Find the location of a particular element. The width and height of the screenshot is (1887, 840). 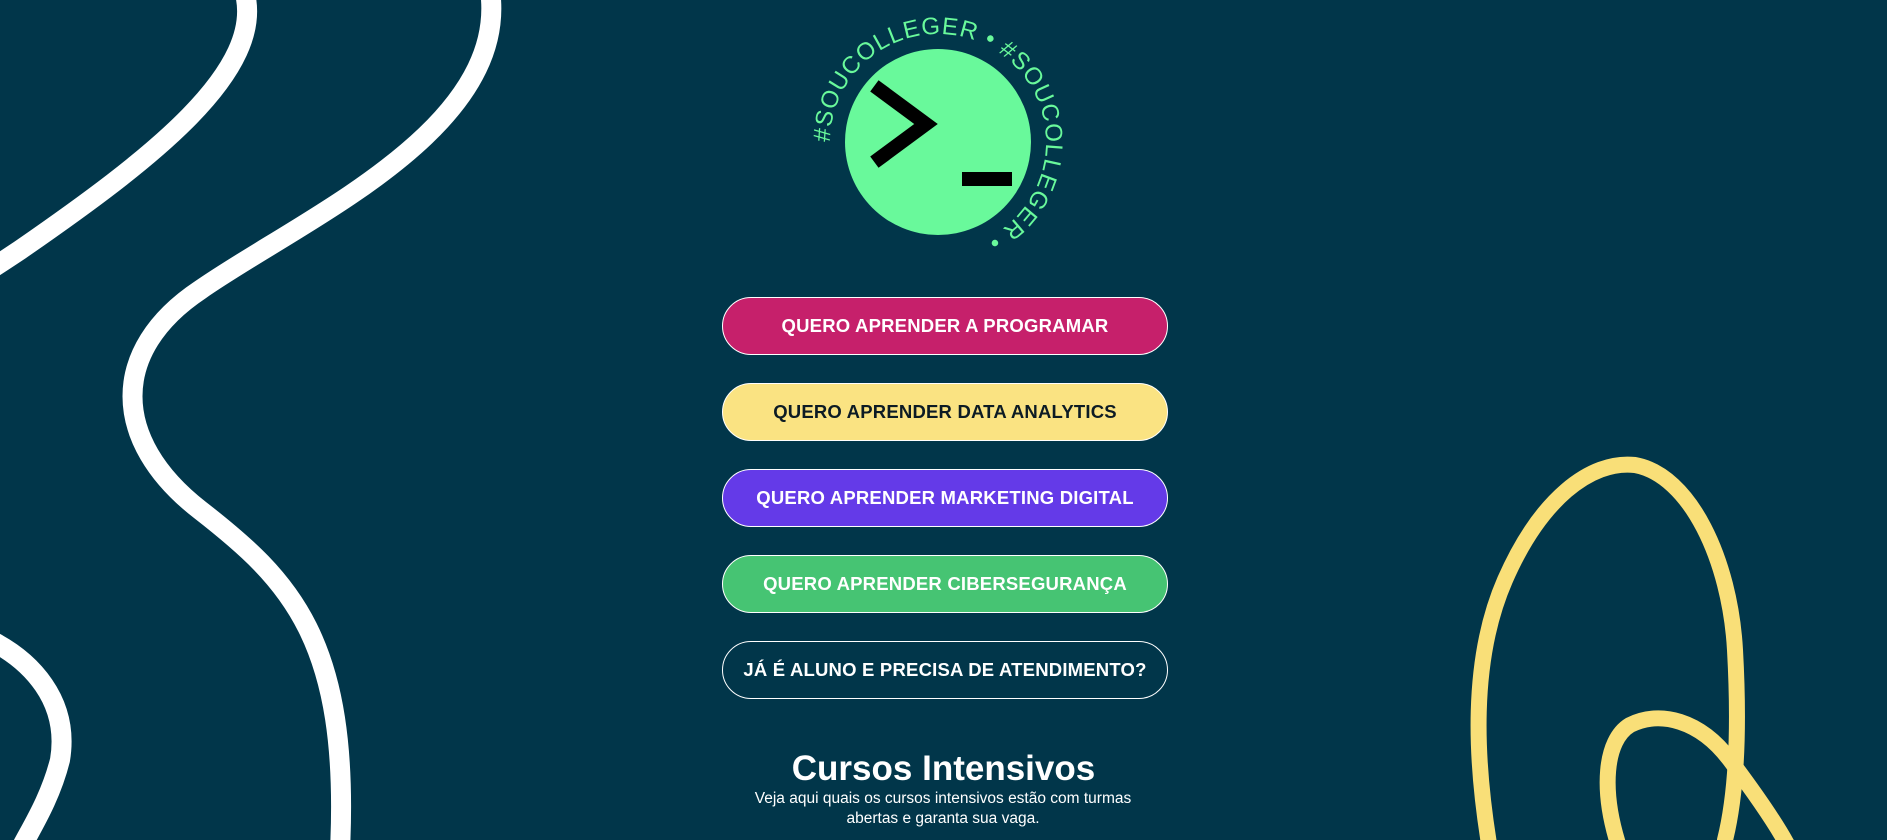

learn-data-analytics-button: QUERO APRENDER DATA ANALYTICS is located at coordinates (945, 412).